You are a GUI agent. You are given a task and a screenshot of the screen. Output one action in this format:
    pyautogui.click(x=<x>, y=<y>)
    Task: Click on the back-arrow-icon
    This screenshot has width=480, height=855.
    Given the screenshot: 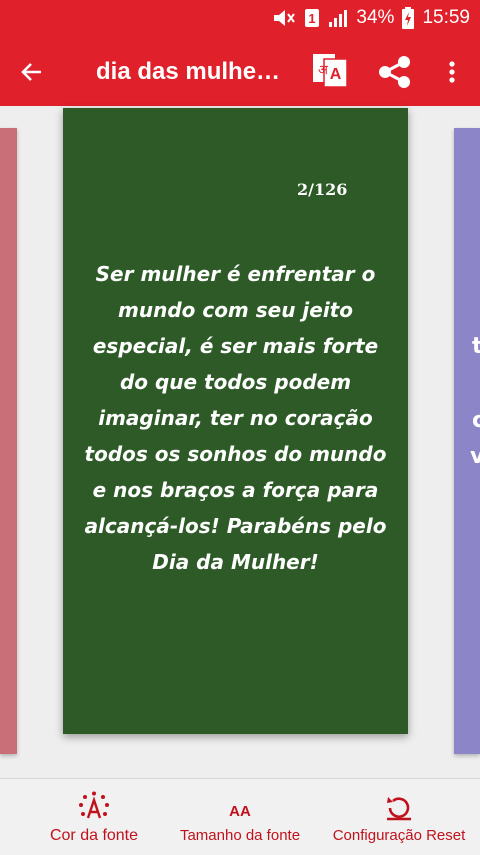 What is the action you would take?
    pyautogui.click(x=31, y=72)
    